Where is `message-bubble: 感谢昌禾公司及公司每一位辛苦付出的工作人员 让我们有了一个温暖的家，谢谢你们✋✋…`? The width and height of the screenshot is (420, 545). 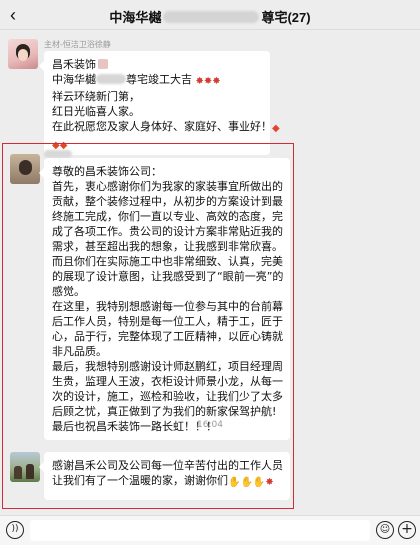 message-bubble: 感谢昌禾公司及公司每一位辛苦付出的工作人员 让我们有了一个温暖的家，谢谢你们✋✋… is located at coordinates (164, 476).